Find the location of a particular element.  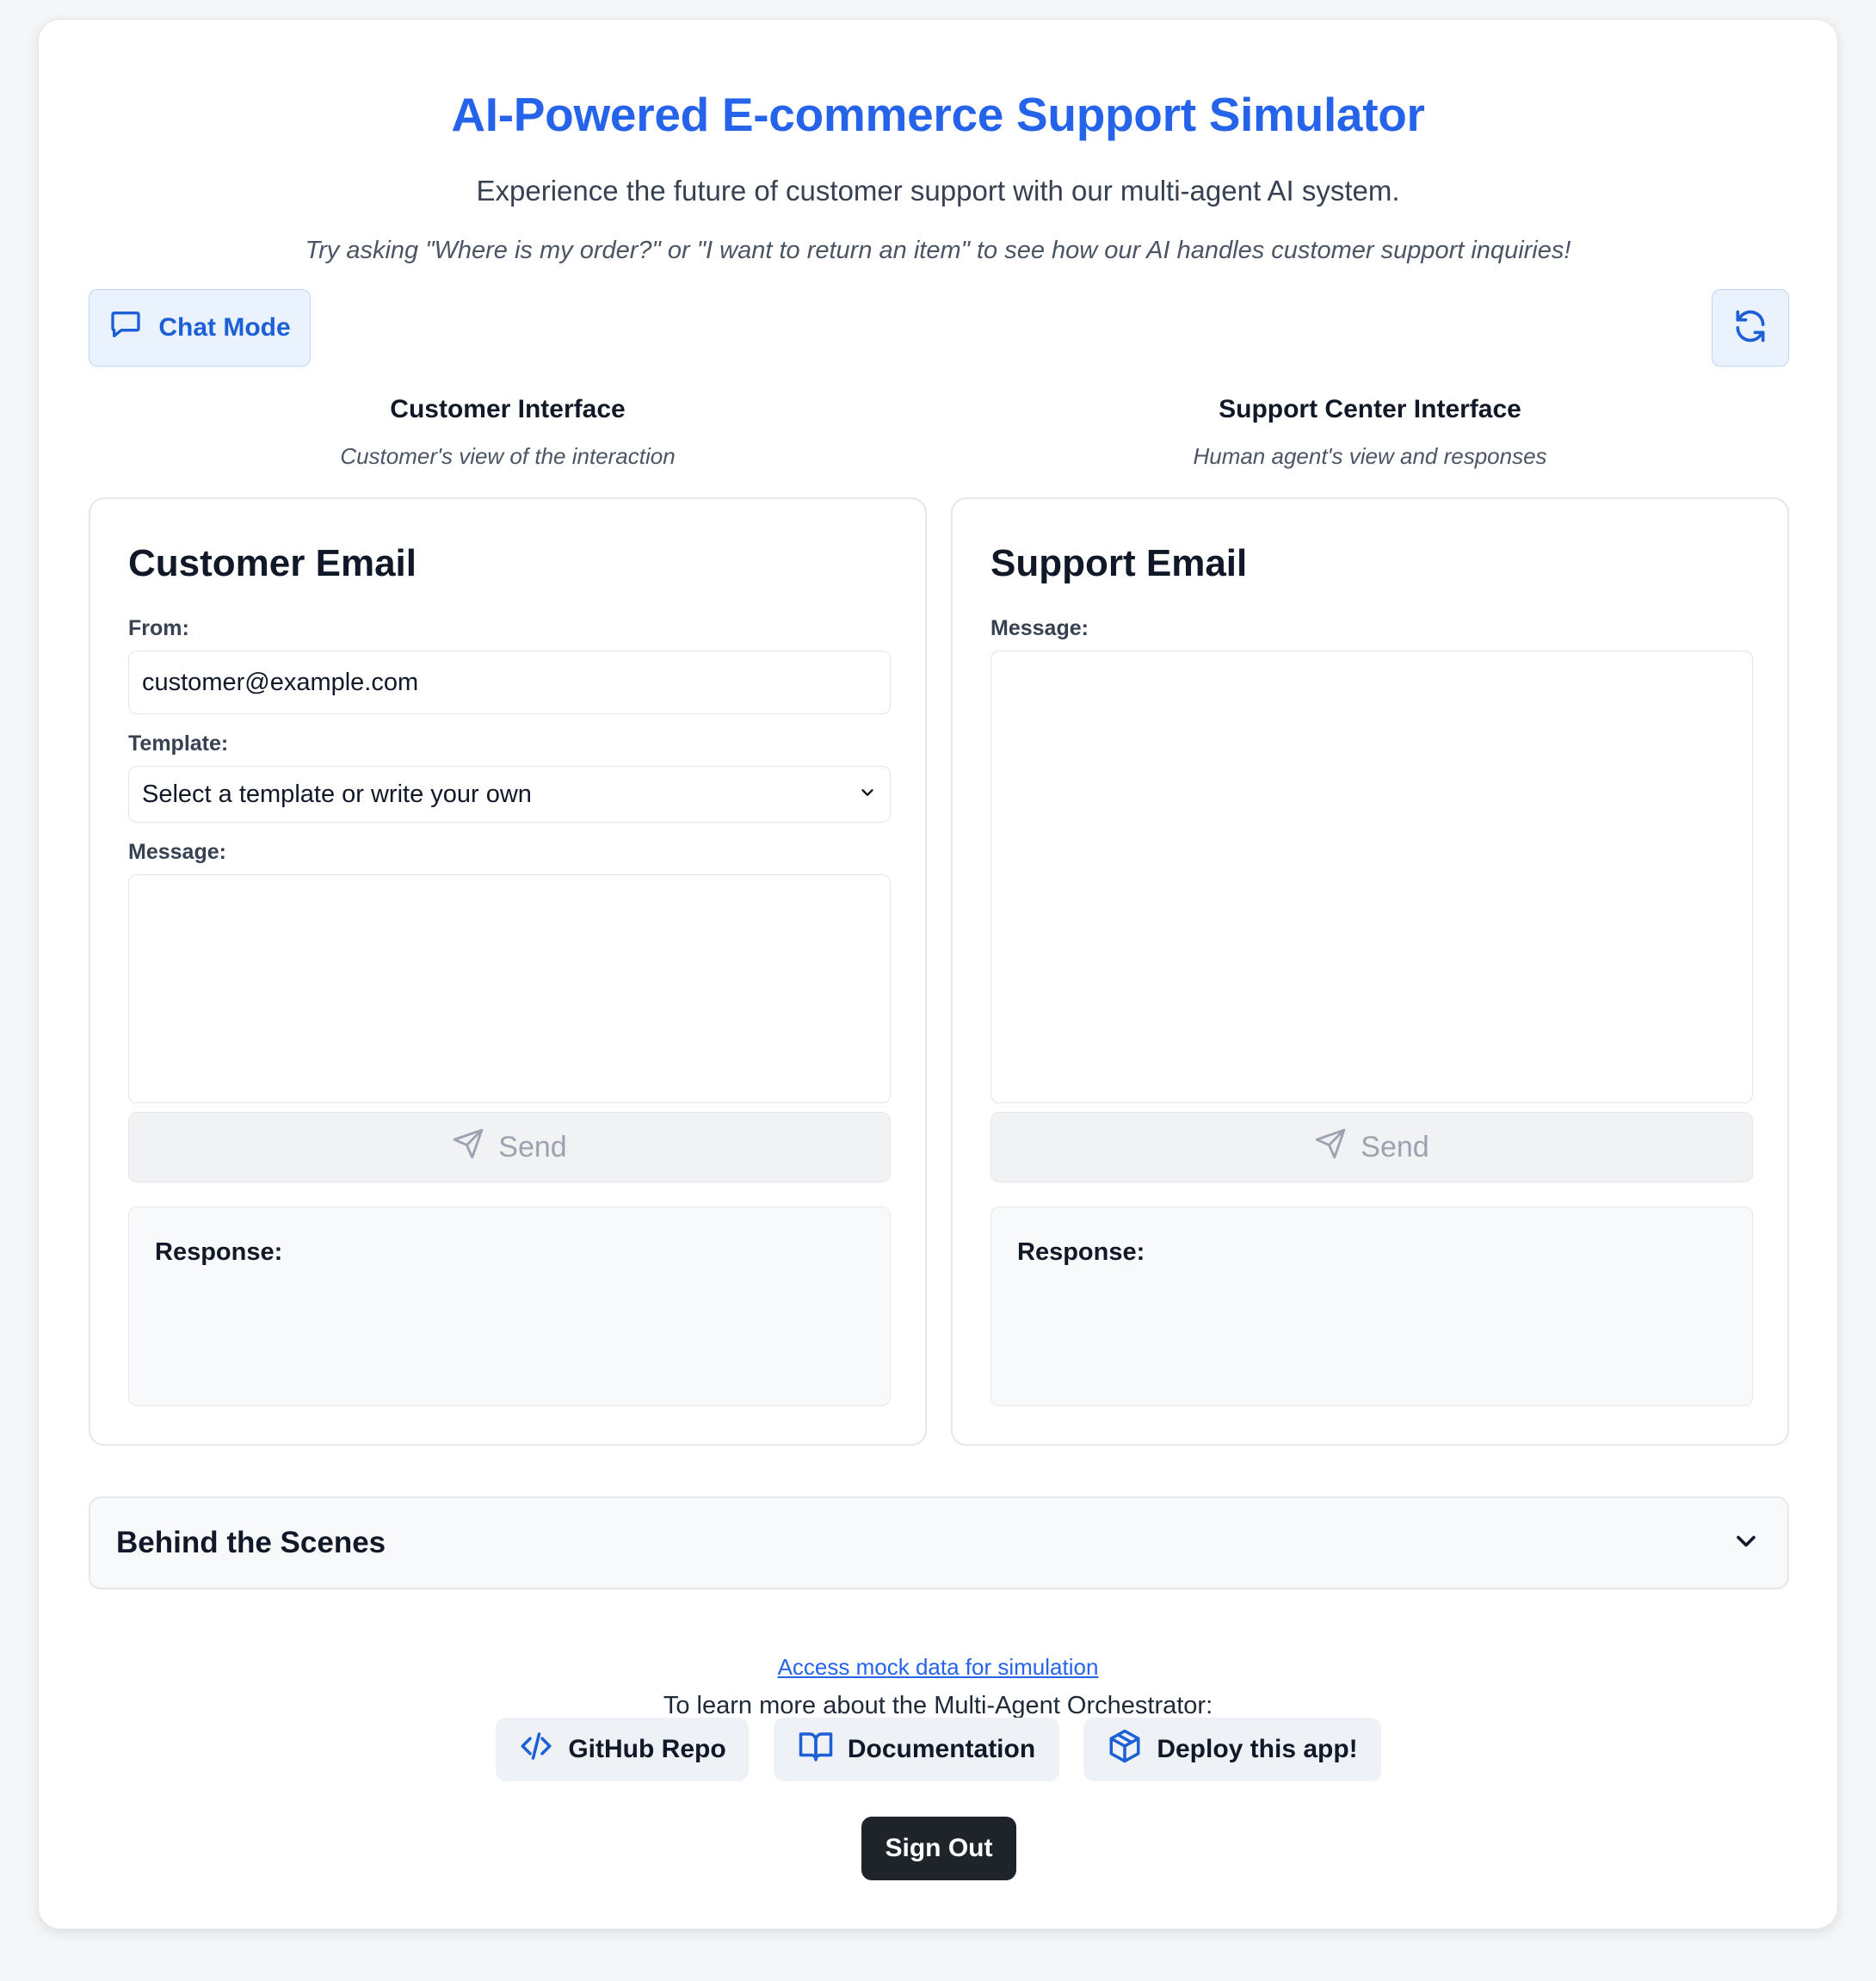

support-column-title: Support Center Interface is located at coordinates (1370, 409).